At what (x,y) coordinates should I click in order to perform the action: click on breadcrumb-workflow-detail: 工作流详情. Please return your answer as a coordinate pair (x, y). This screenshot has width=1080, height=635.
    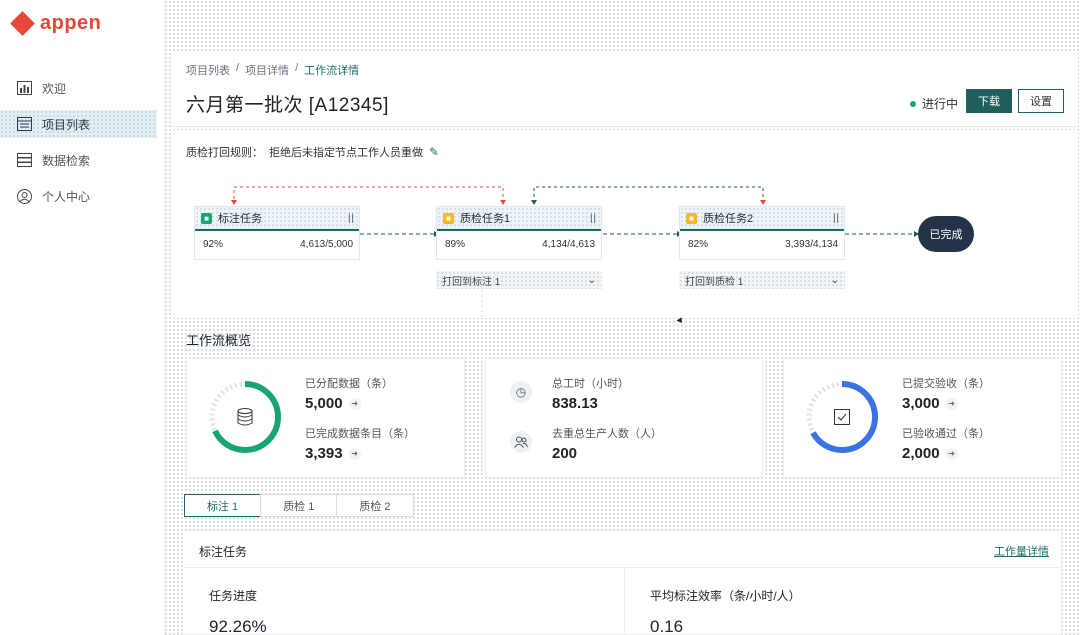
    Looking at the image, I should click on (332, 71).